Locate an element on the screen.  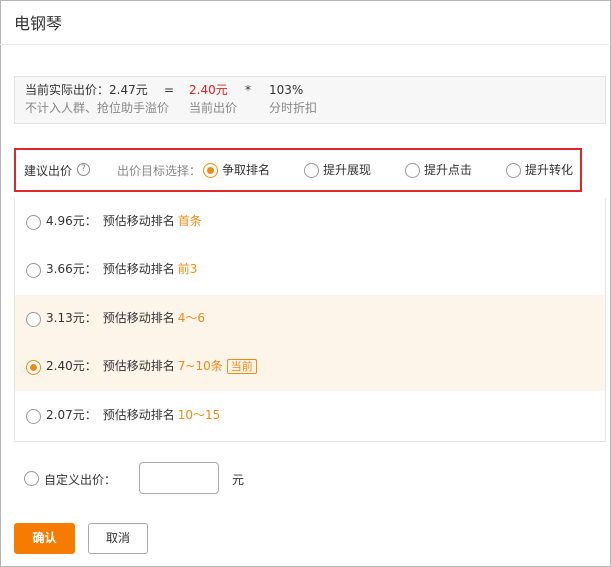
multiply-glyph: * is located at coordinates (248, 90).